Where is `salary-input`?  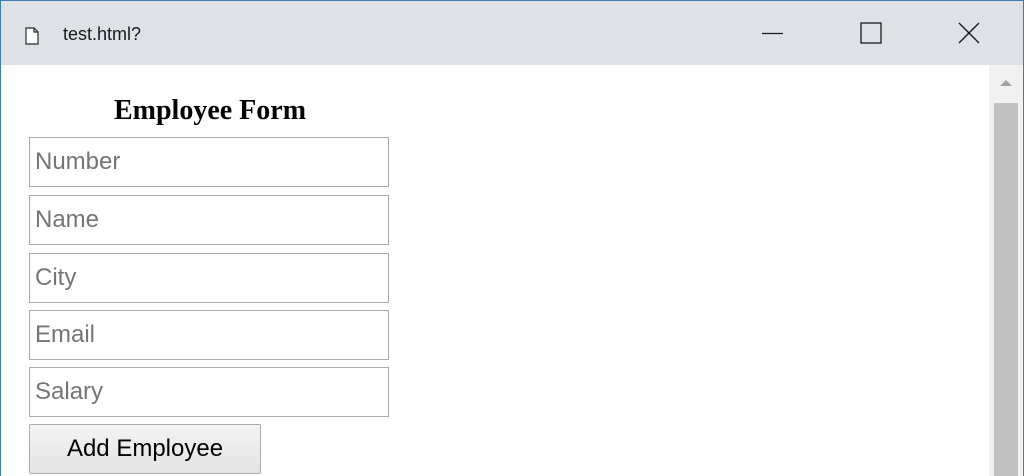
salary-input is located at coordinates (209, 392).